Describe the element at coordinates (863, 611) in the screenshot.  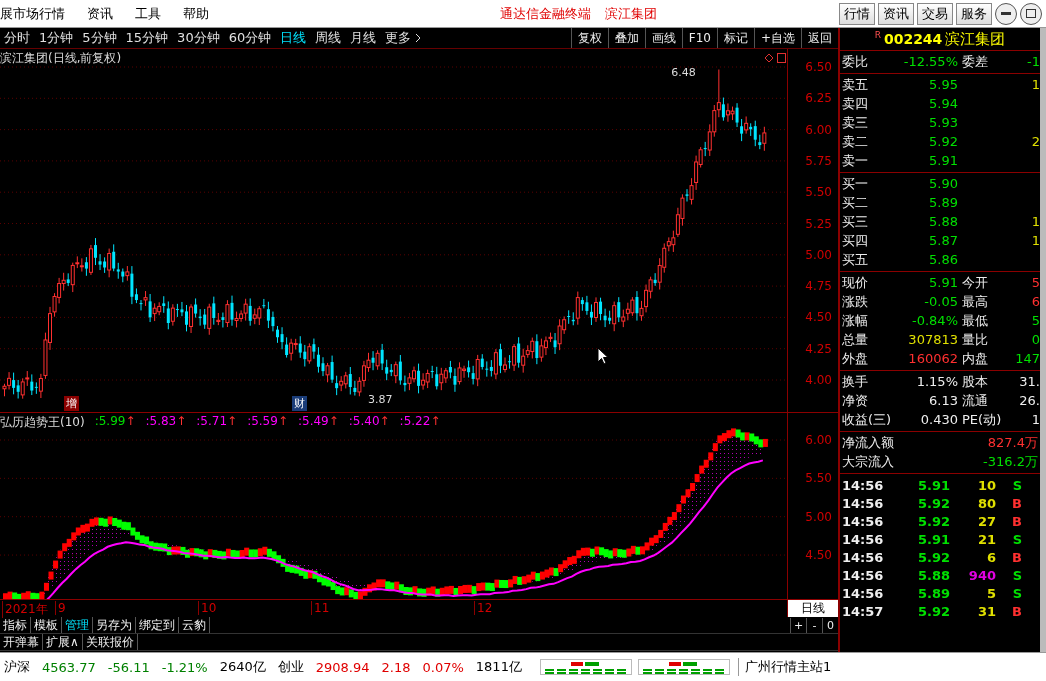
I see `trade-time: 14:57` at that location.